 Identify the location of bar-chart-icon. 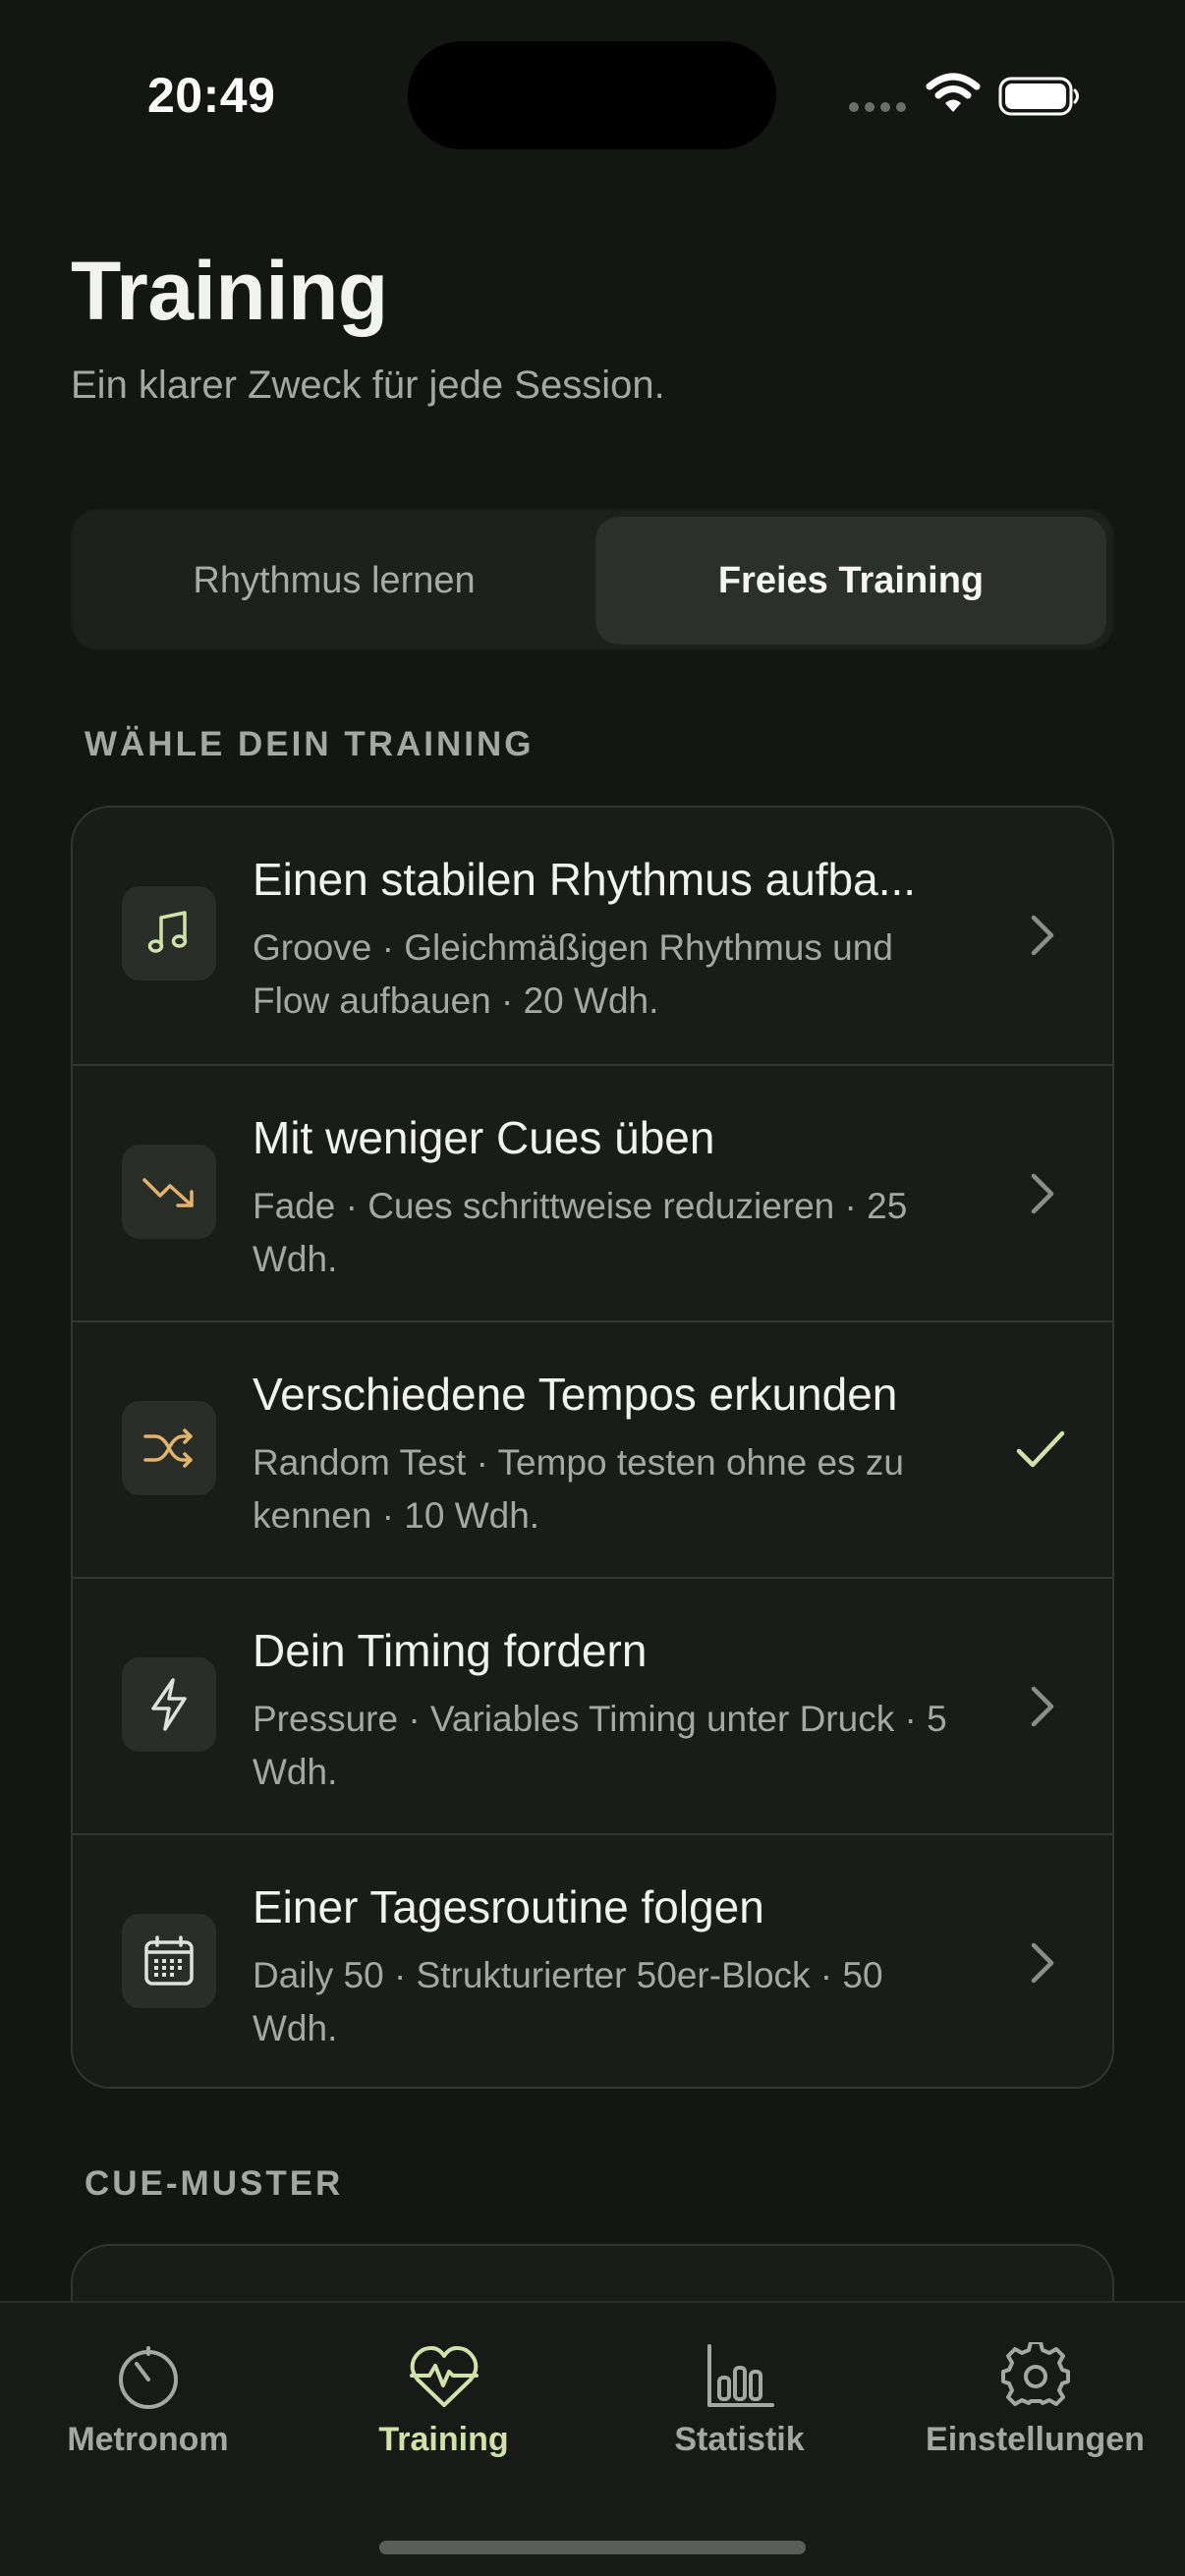
(740, 2375).